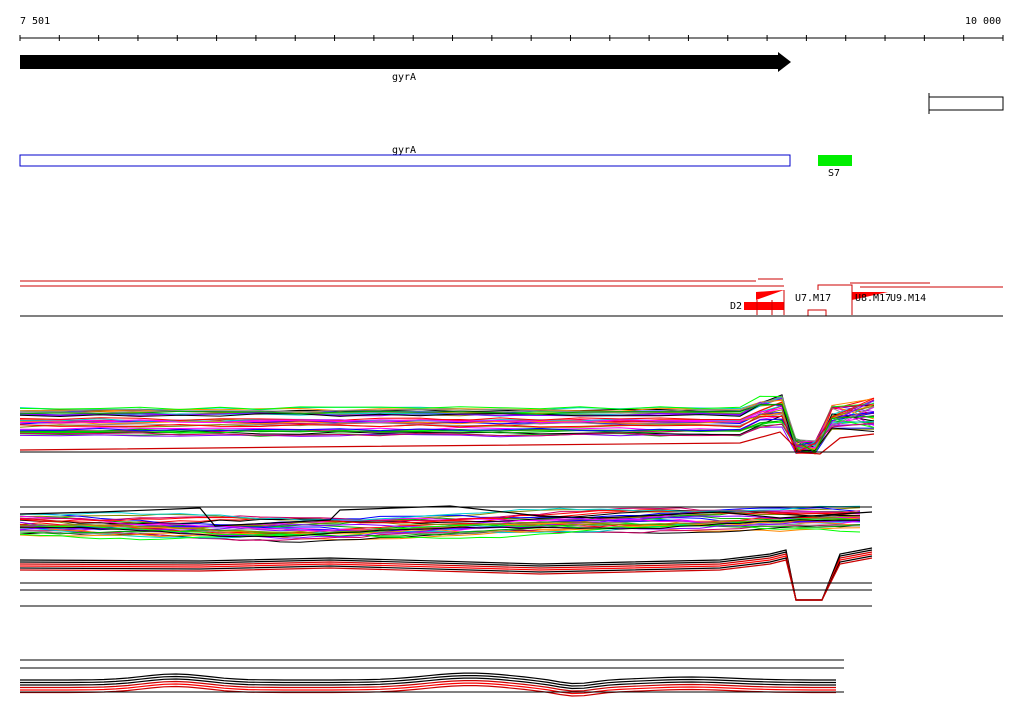 This screenshot has width=1024, height=714. What do you see at coordinates (404, 150) in the screenshot?
I see `cds-box-label: gyrA` at bounding box center [404, 150].